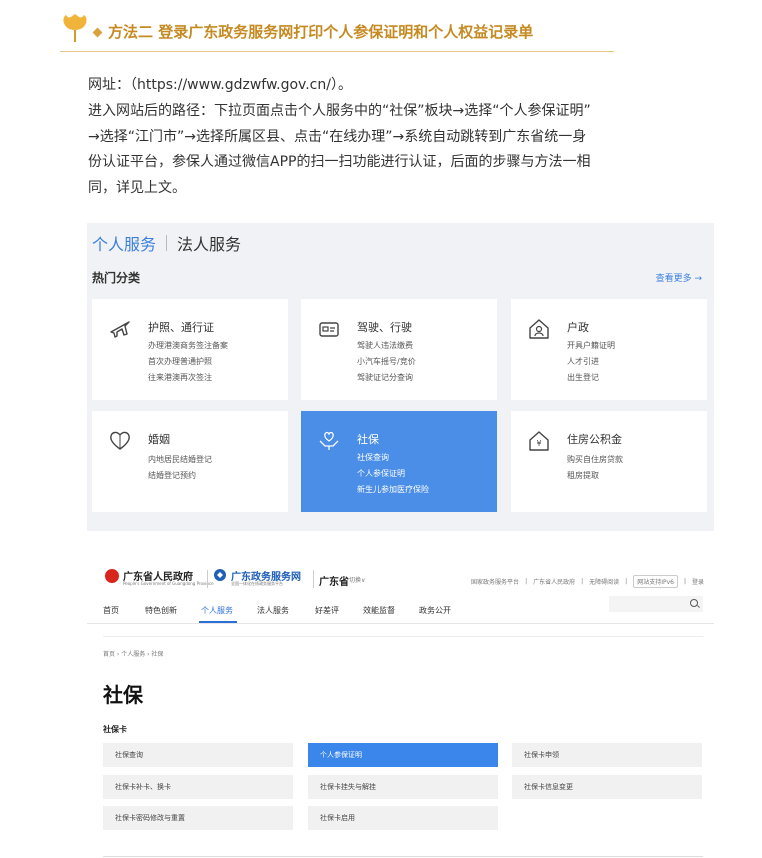 The width and height of the screenshot is (762, 858). I want to click on nav-active-indicator, so click(218, 622).